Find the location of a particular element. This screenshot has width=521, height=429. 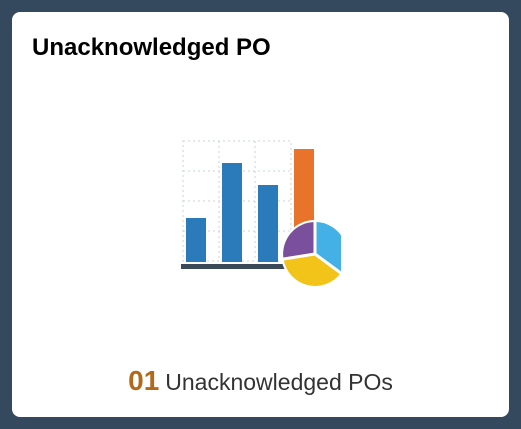

tile-count-summary: 01 Unacknowledged POs is located at coordinates (260, 381).